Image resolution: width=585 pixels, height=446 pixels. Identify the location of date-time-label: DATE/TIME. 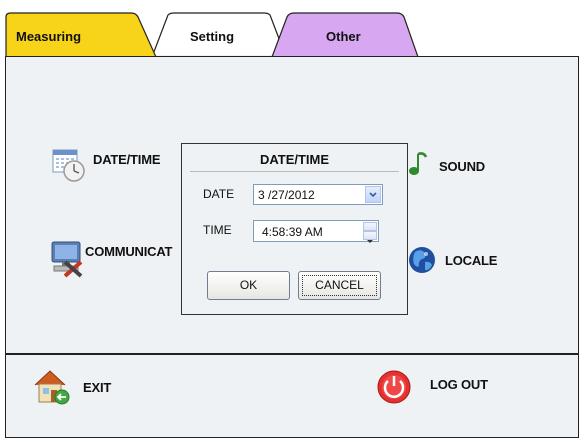
(127, 159).